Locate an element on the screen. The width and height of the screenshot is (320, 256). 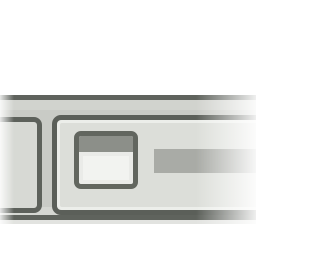
taskbar-shadow is located at coordinates (128, 222).